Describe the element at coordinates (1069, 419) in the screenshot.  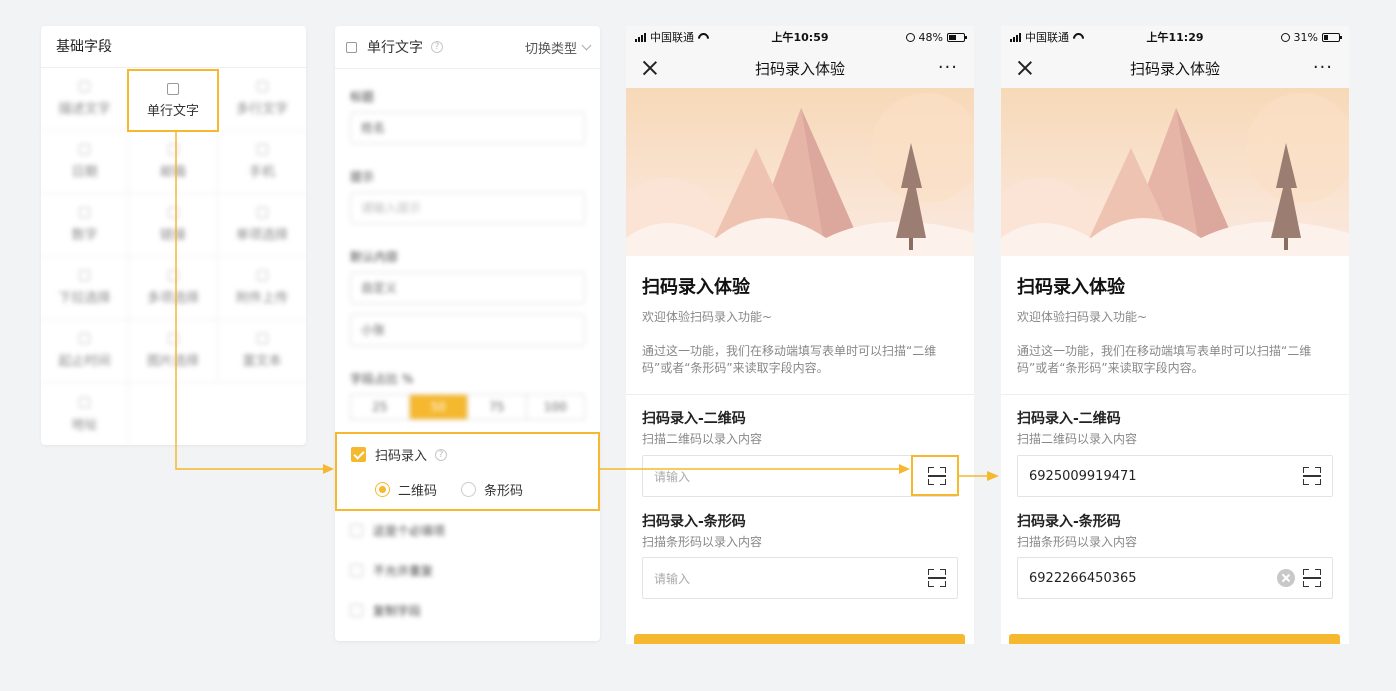
I see `qrcode-field-label: 扫码录入-二维码` at that location.